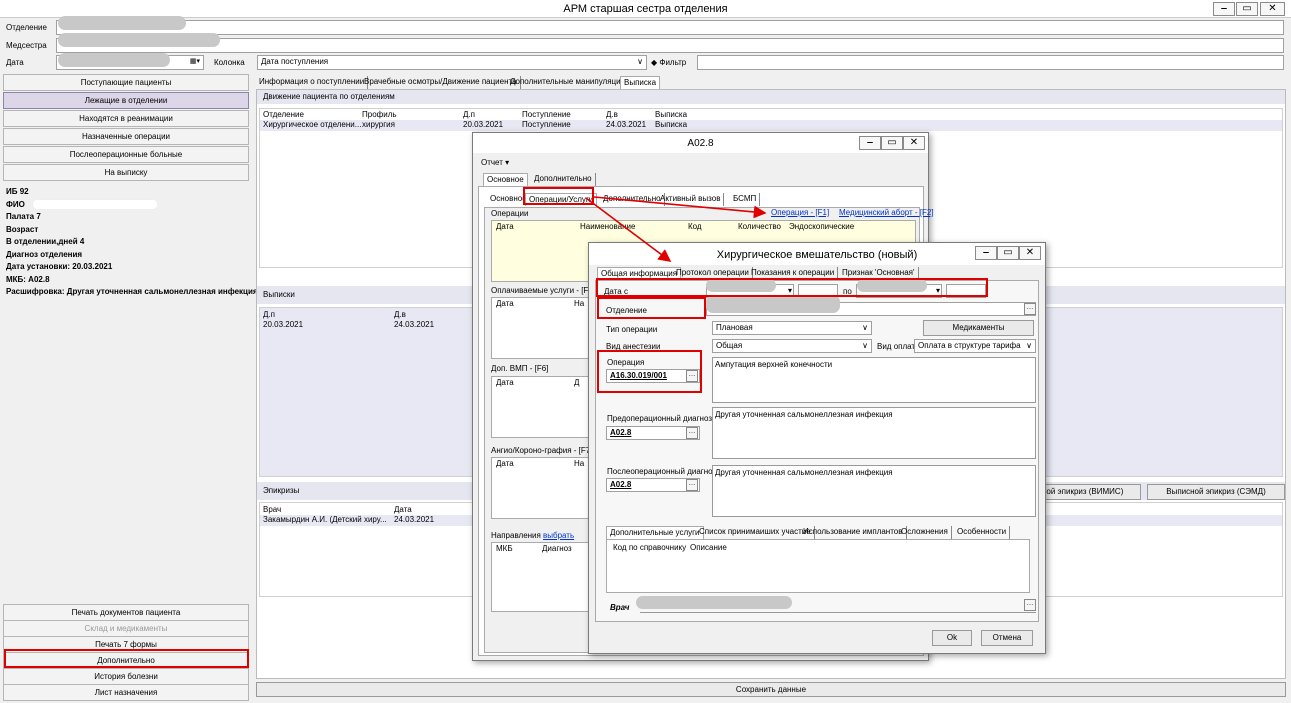  Describe the element at coordinates (126, 612) in the screenshot. I see `print-documents-button: Печать документов пациента` at that location.